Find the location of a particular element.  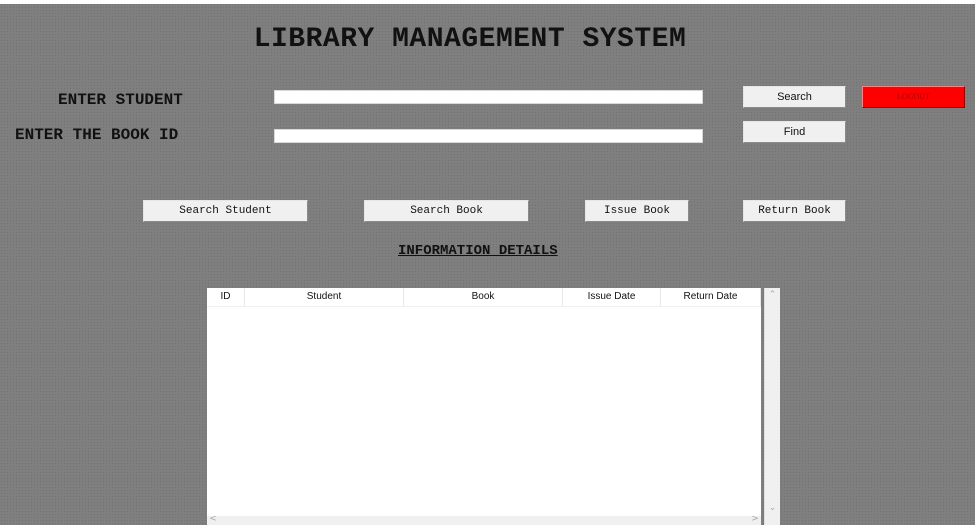

search-student-button: Search Student is located at coordinates (225, 211).